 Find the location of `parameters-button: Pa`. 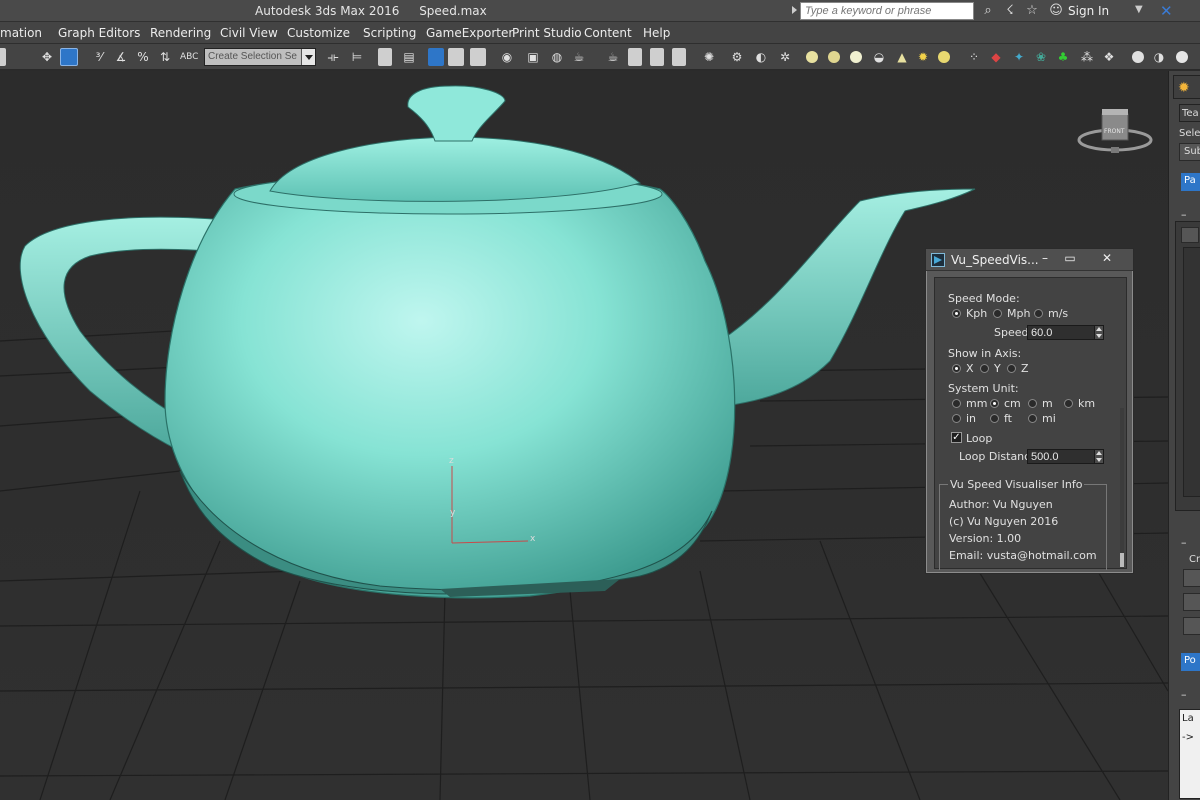

parameters-button: Pa is located at coordinates (1190, 182).